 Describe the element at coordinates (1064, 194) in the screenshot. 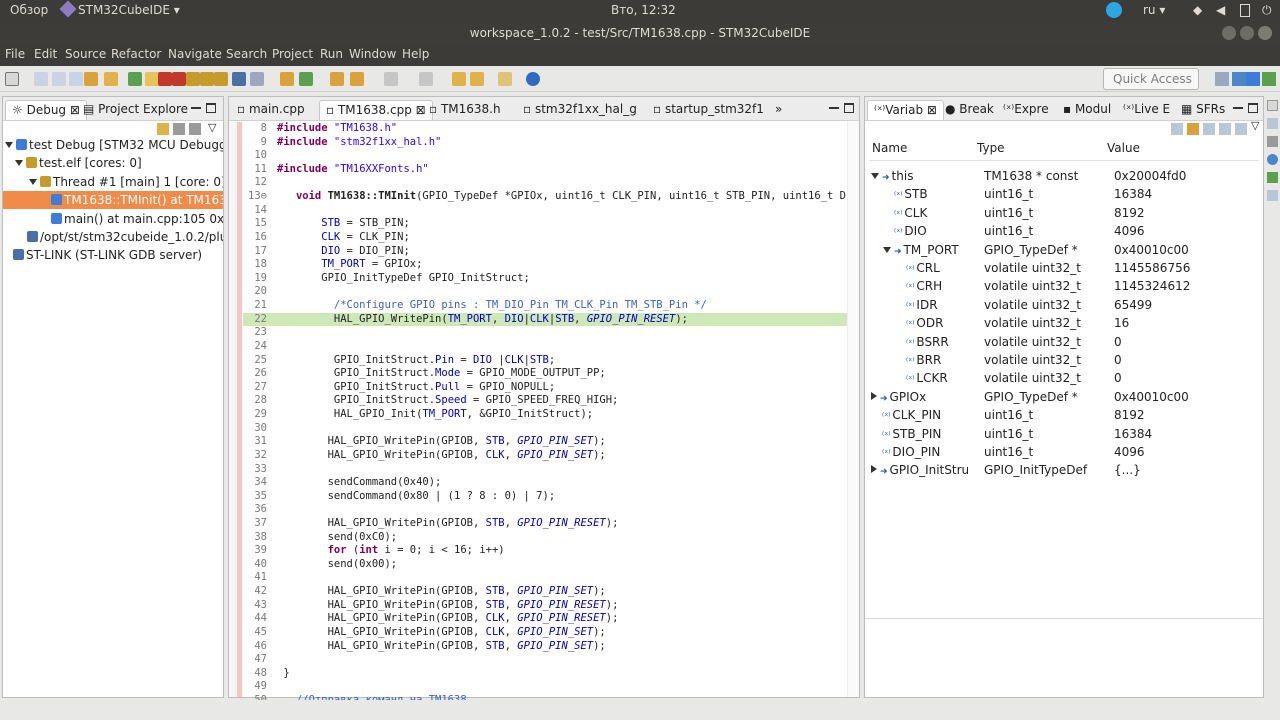

I see `variable-row: ⁽ˣ⁾ STB uint16_t 16384` at that location.